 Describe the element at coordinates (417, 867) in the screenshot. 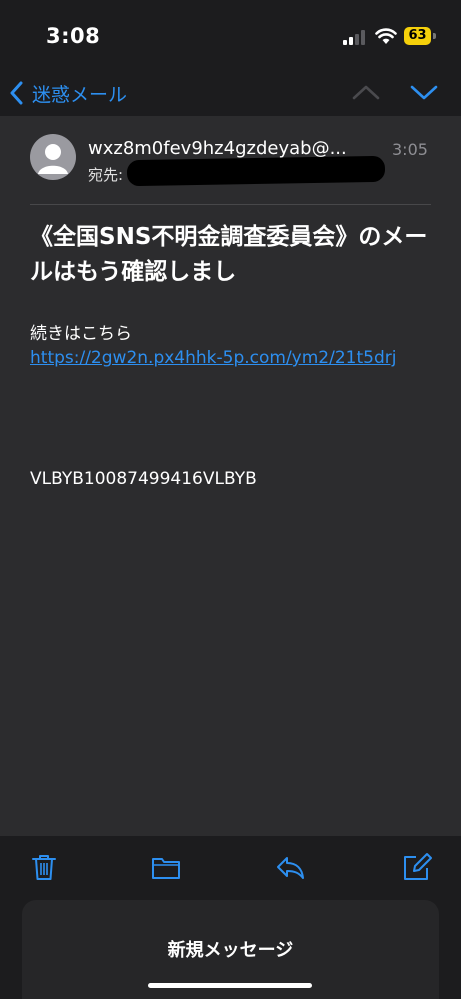

I see `compose-icon` at that location.